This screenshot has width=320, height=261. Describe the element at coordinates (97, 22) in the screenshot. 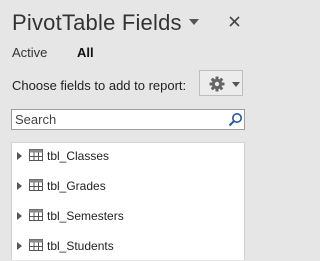

I see `pane-title: PivotTable Fields` at that location.